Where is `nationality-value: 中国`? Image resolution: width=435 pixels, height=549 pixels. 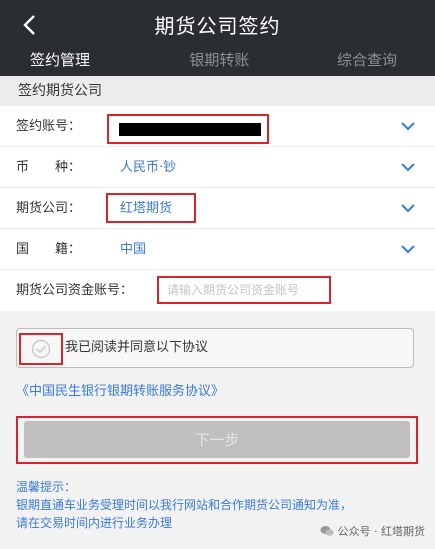
nationality-value: 中国 is located at coordinates (133, 249).